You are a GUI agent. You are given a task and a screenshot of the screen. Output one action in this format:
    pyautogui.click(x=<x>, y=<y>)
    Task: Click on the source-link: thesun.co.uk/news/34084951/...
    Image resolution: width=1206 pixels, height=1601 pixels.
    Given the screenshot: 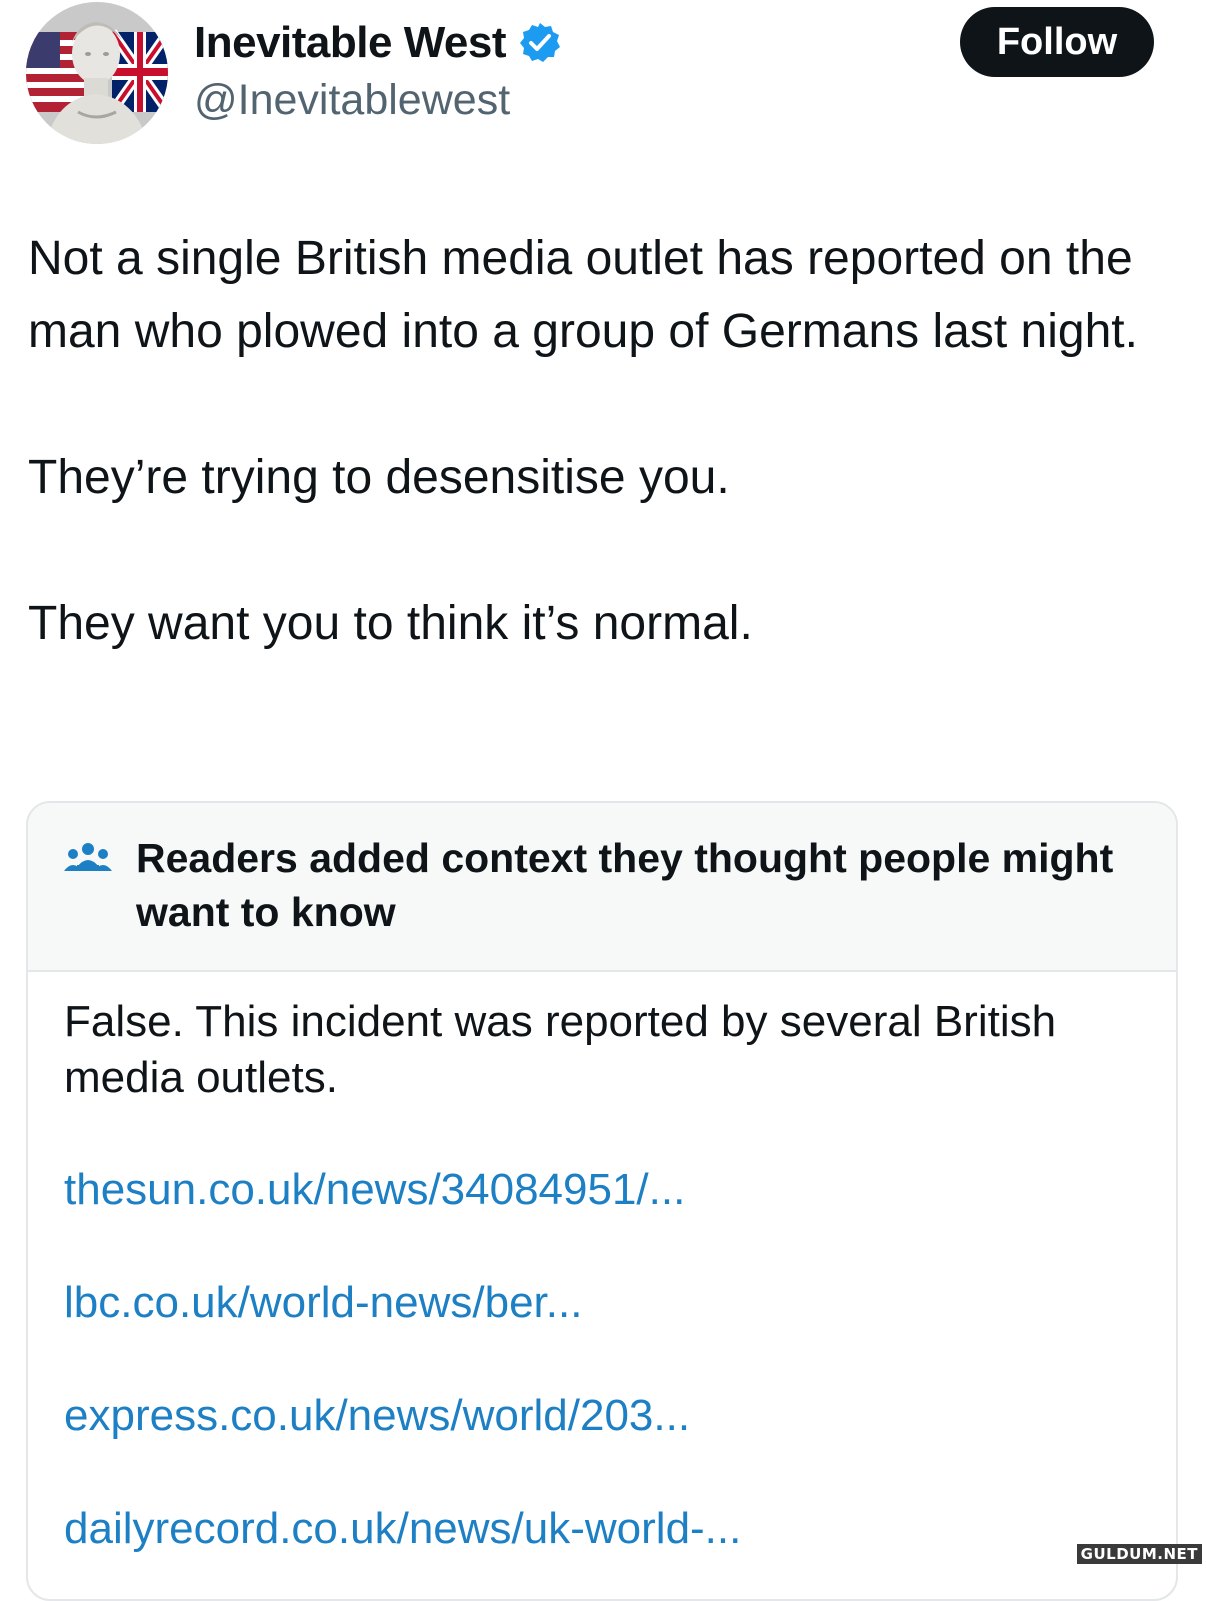 What is the action you would take?
    pyautogui.click(x=602, y=1190)
    